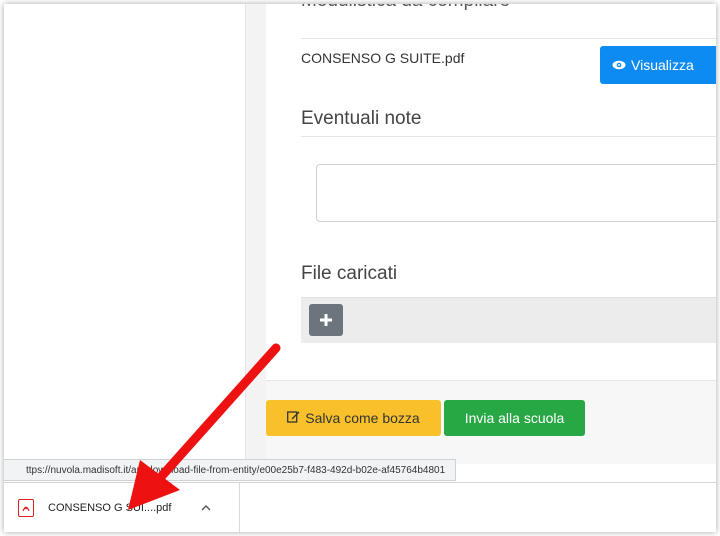  Describe the element at coordinates (360, 507) in the screenshot. I see `download-shelf: CONSENSO G SUI....pdf` at that location.